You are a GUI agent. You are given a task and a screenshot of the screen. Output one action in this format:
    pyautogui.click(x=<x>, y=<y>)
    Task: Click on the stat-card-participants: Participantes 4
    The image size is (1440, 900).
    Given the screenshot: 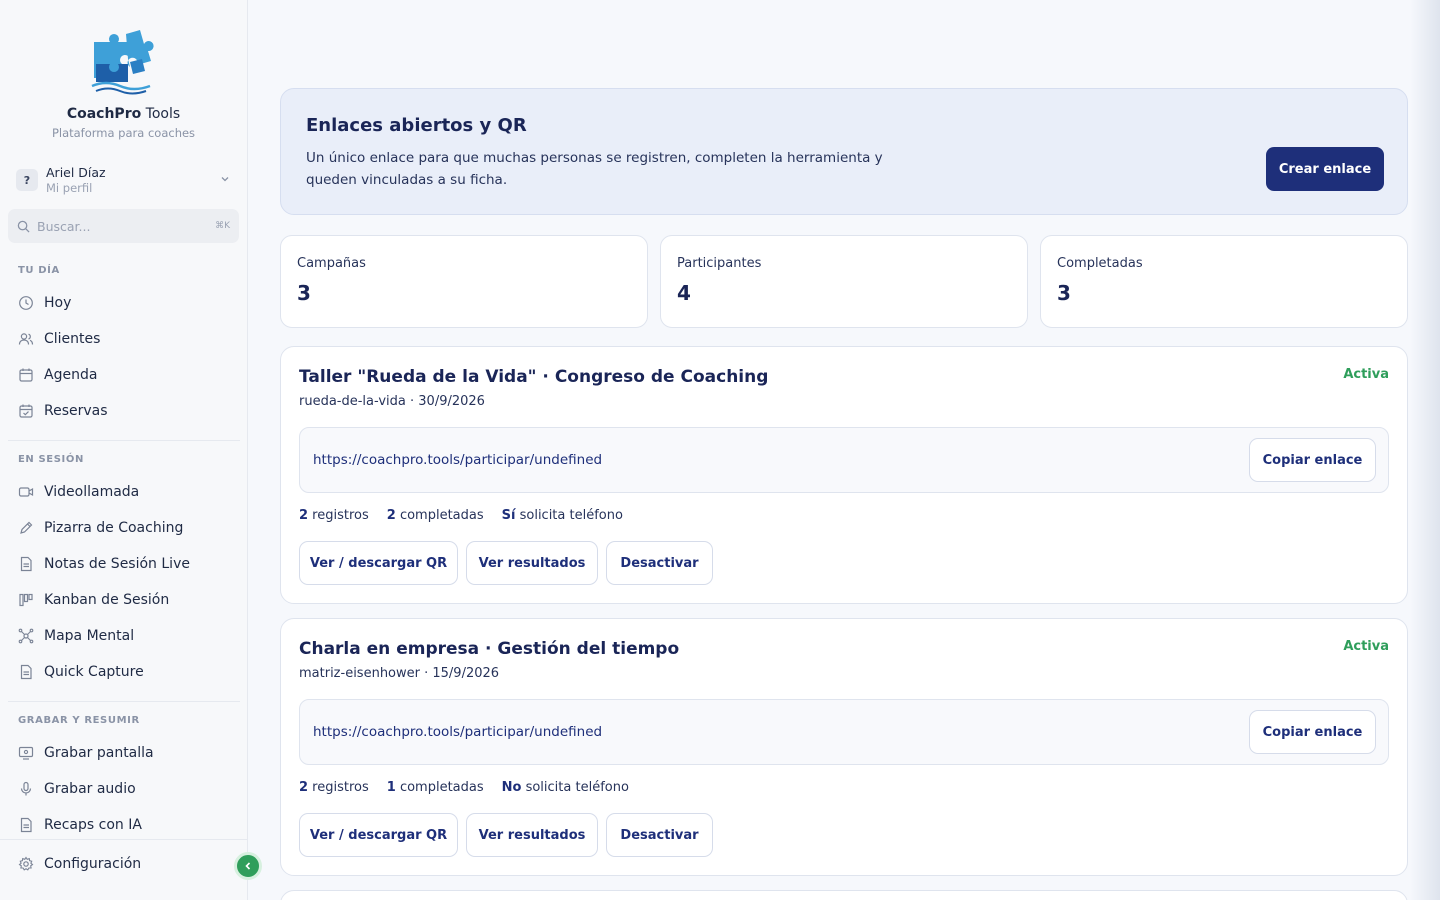 What is the action you would take?
    pyautogui.click(x=844, y=281)
    